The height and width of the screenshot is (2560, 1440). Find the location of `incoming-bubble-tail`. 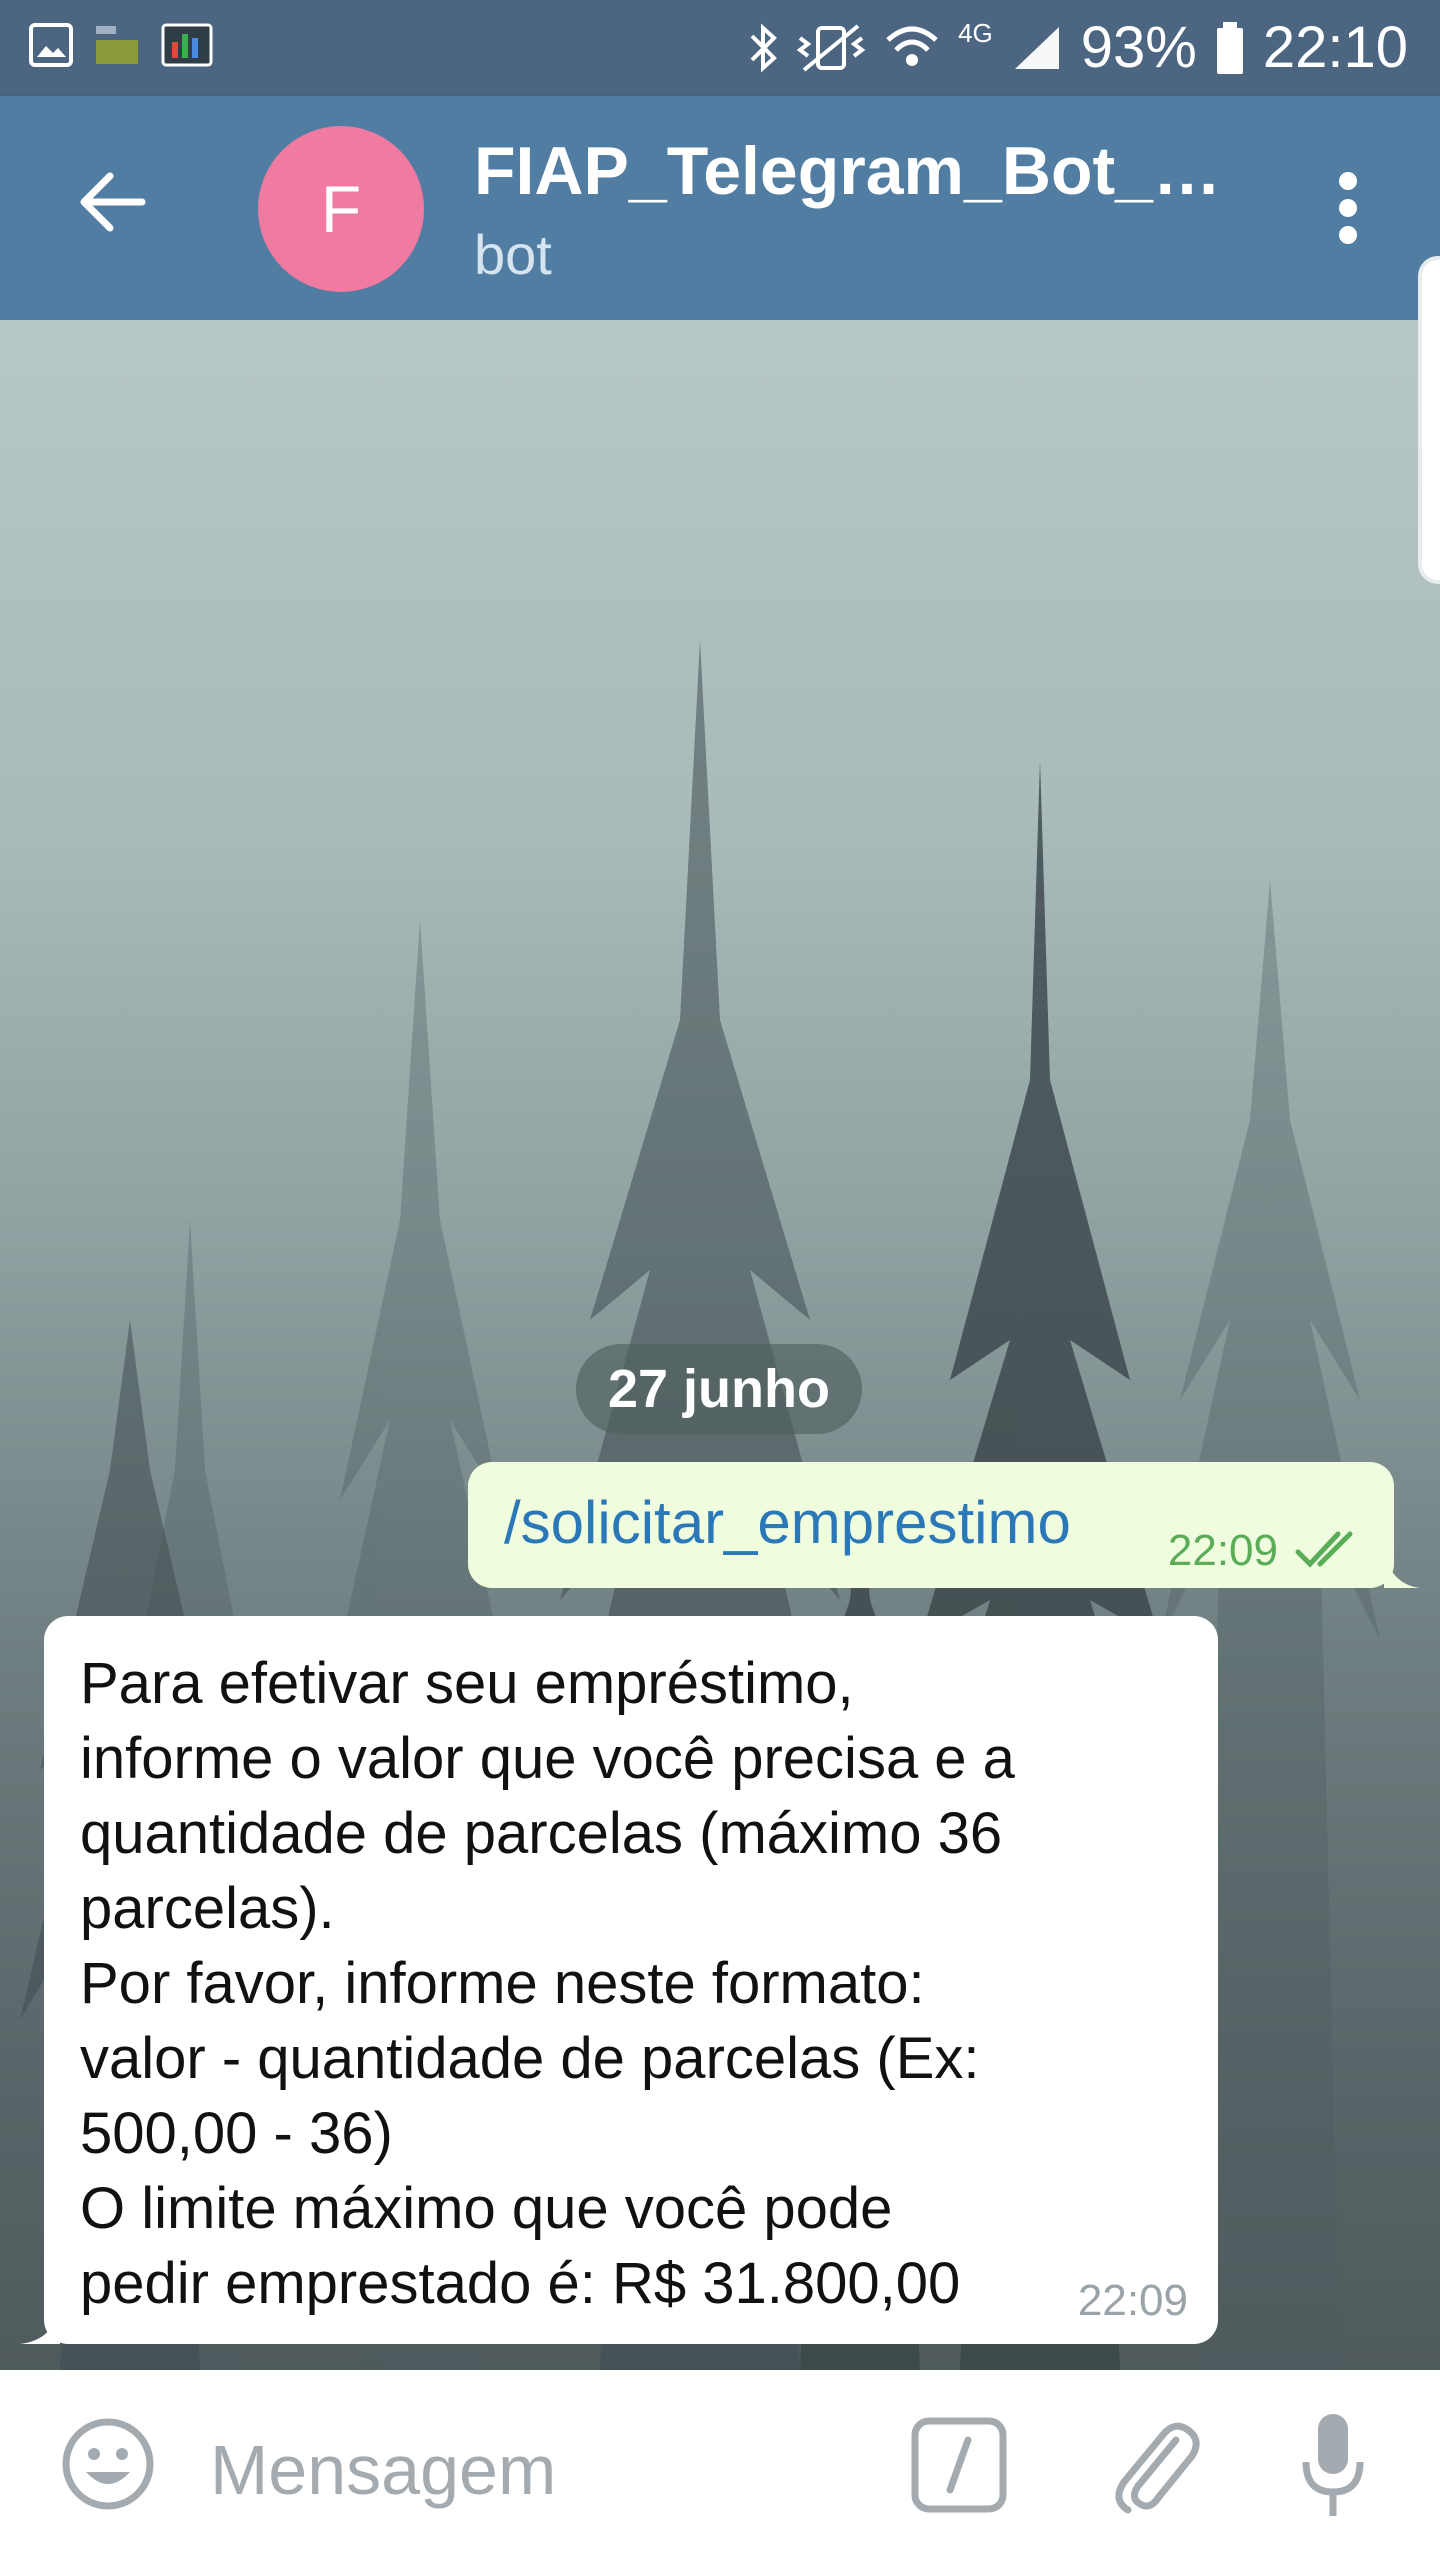

incoming-bubble-tail is located at coordinates (40, 2325).